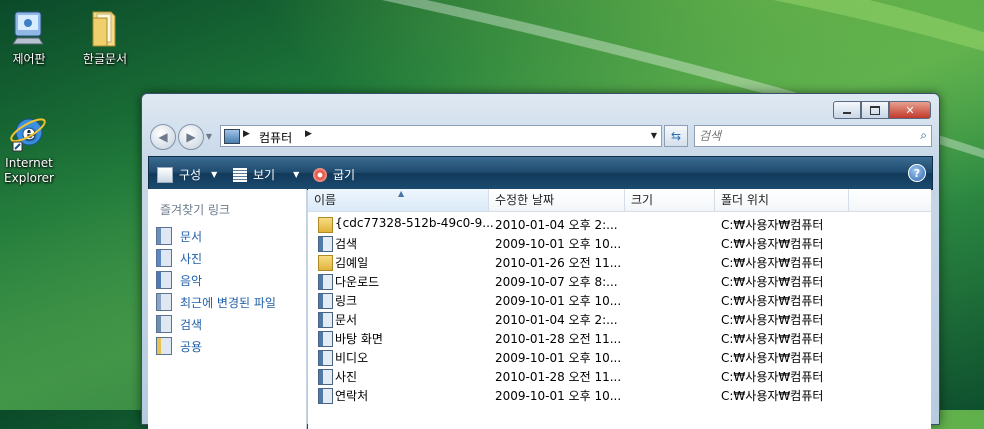  Describe the element at coordinates (320, 174) in the screenshot. I see `burn-disc-icon` at that location.